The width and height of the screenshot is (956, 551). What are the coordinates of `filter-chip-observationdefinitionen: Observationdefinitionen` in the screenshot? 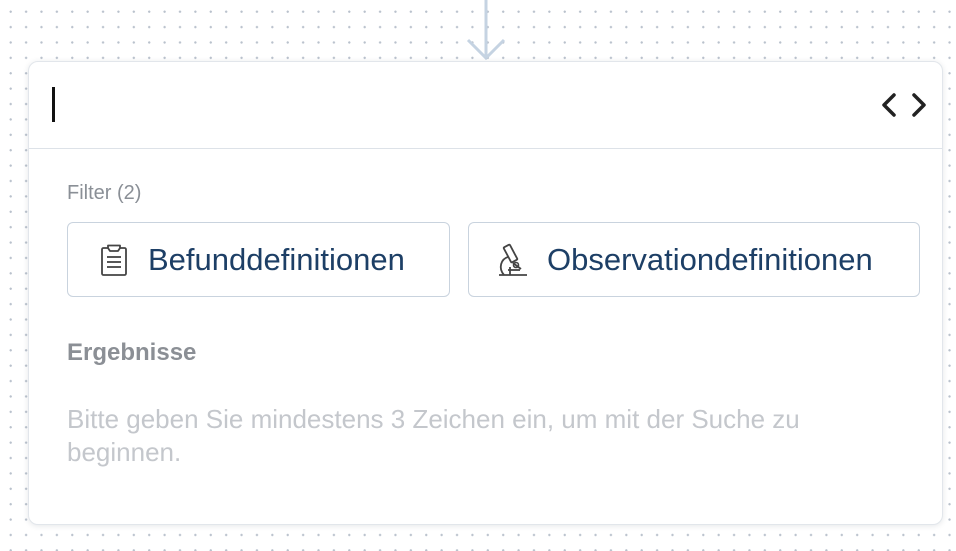 It's located at (694, 259).